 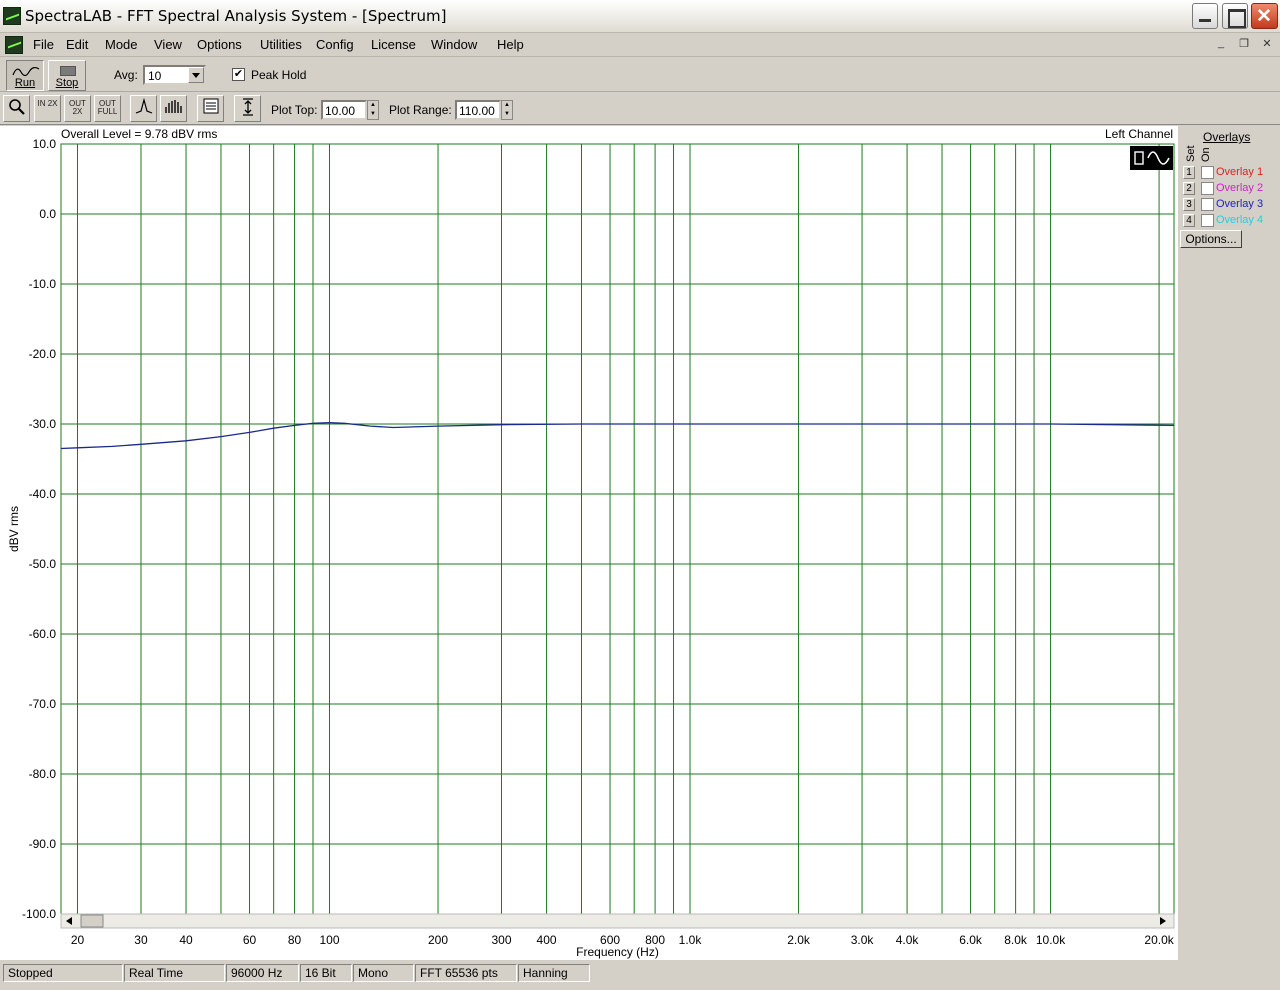 I want to click on bar-plot-icon, so click(x=173, y=106).